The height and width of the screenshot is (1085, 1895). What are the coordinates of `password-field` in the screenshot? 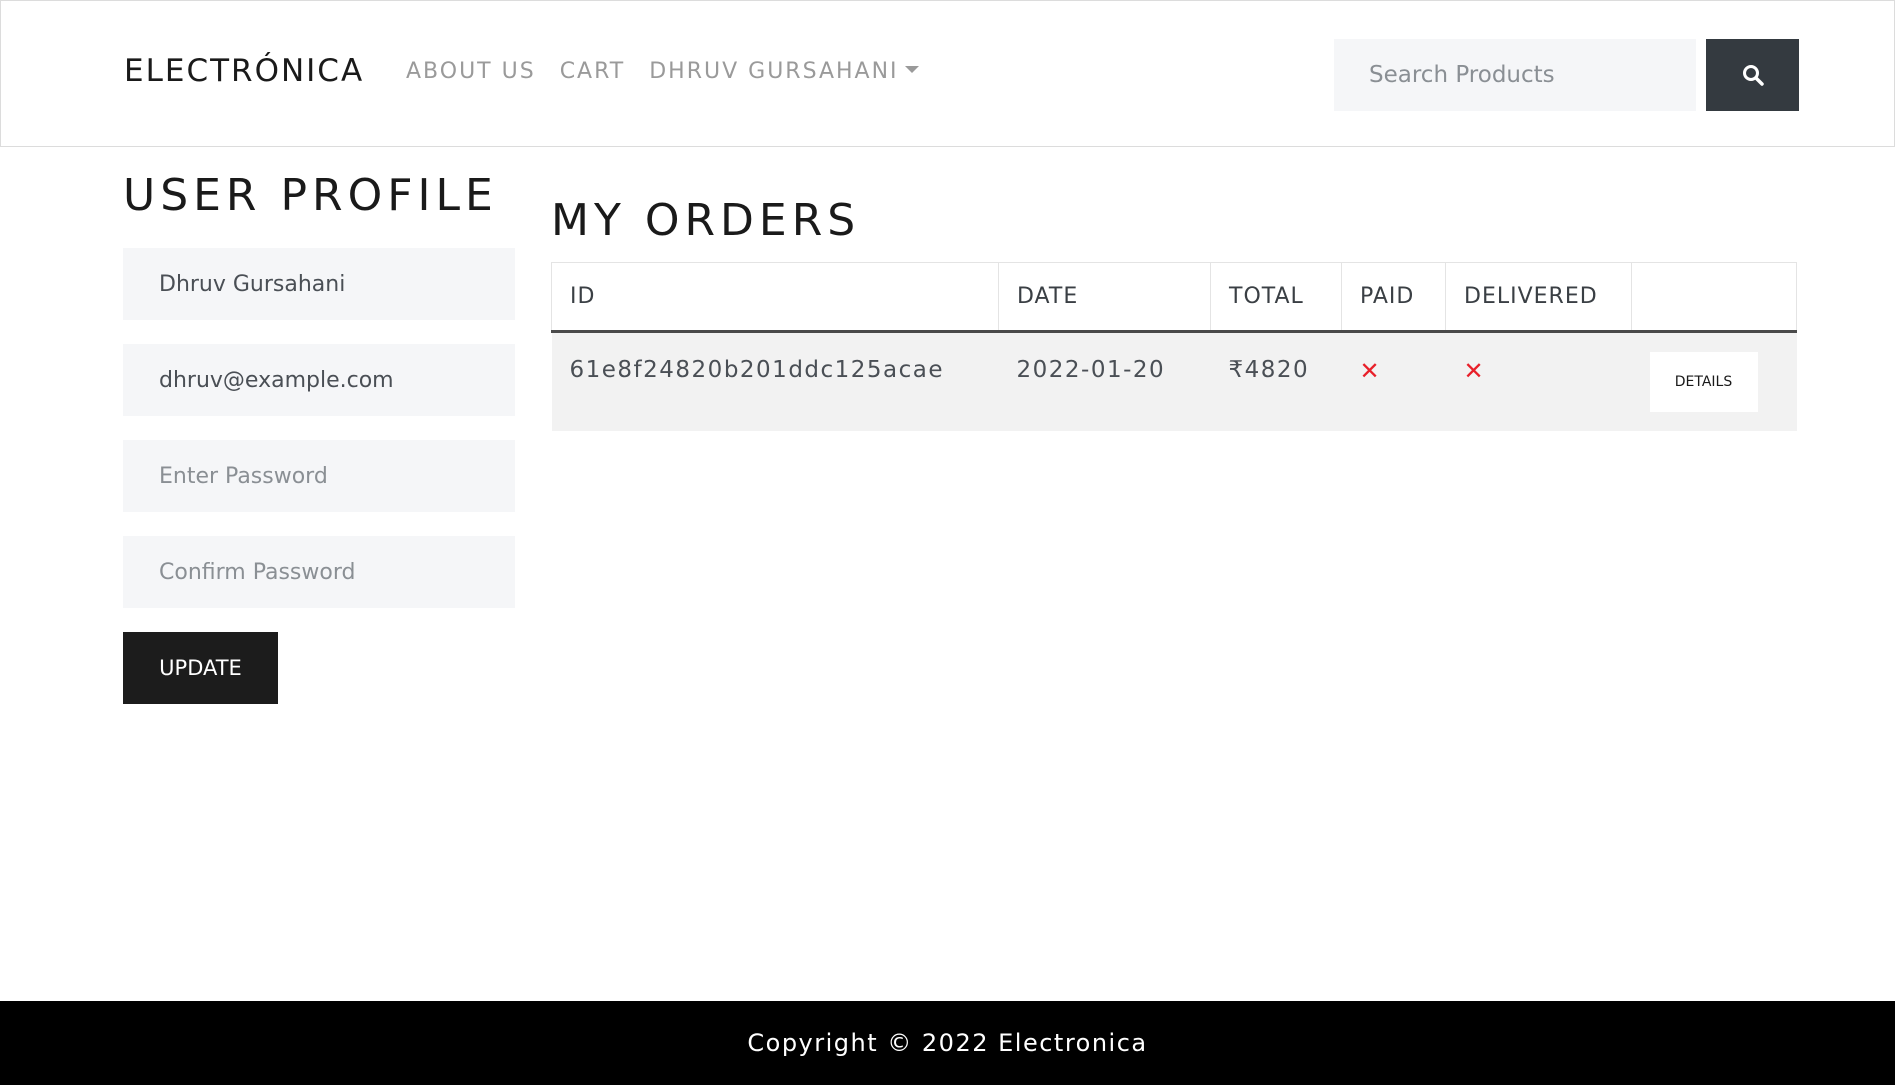 It's located at (319, 476).